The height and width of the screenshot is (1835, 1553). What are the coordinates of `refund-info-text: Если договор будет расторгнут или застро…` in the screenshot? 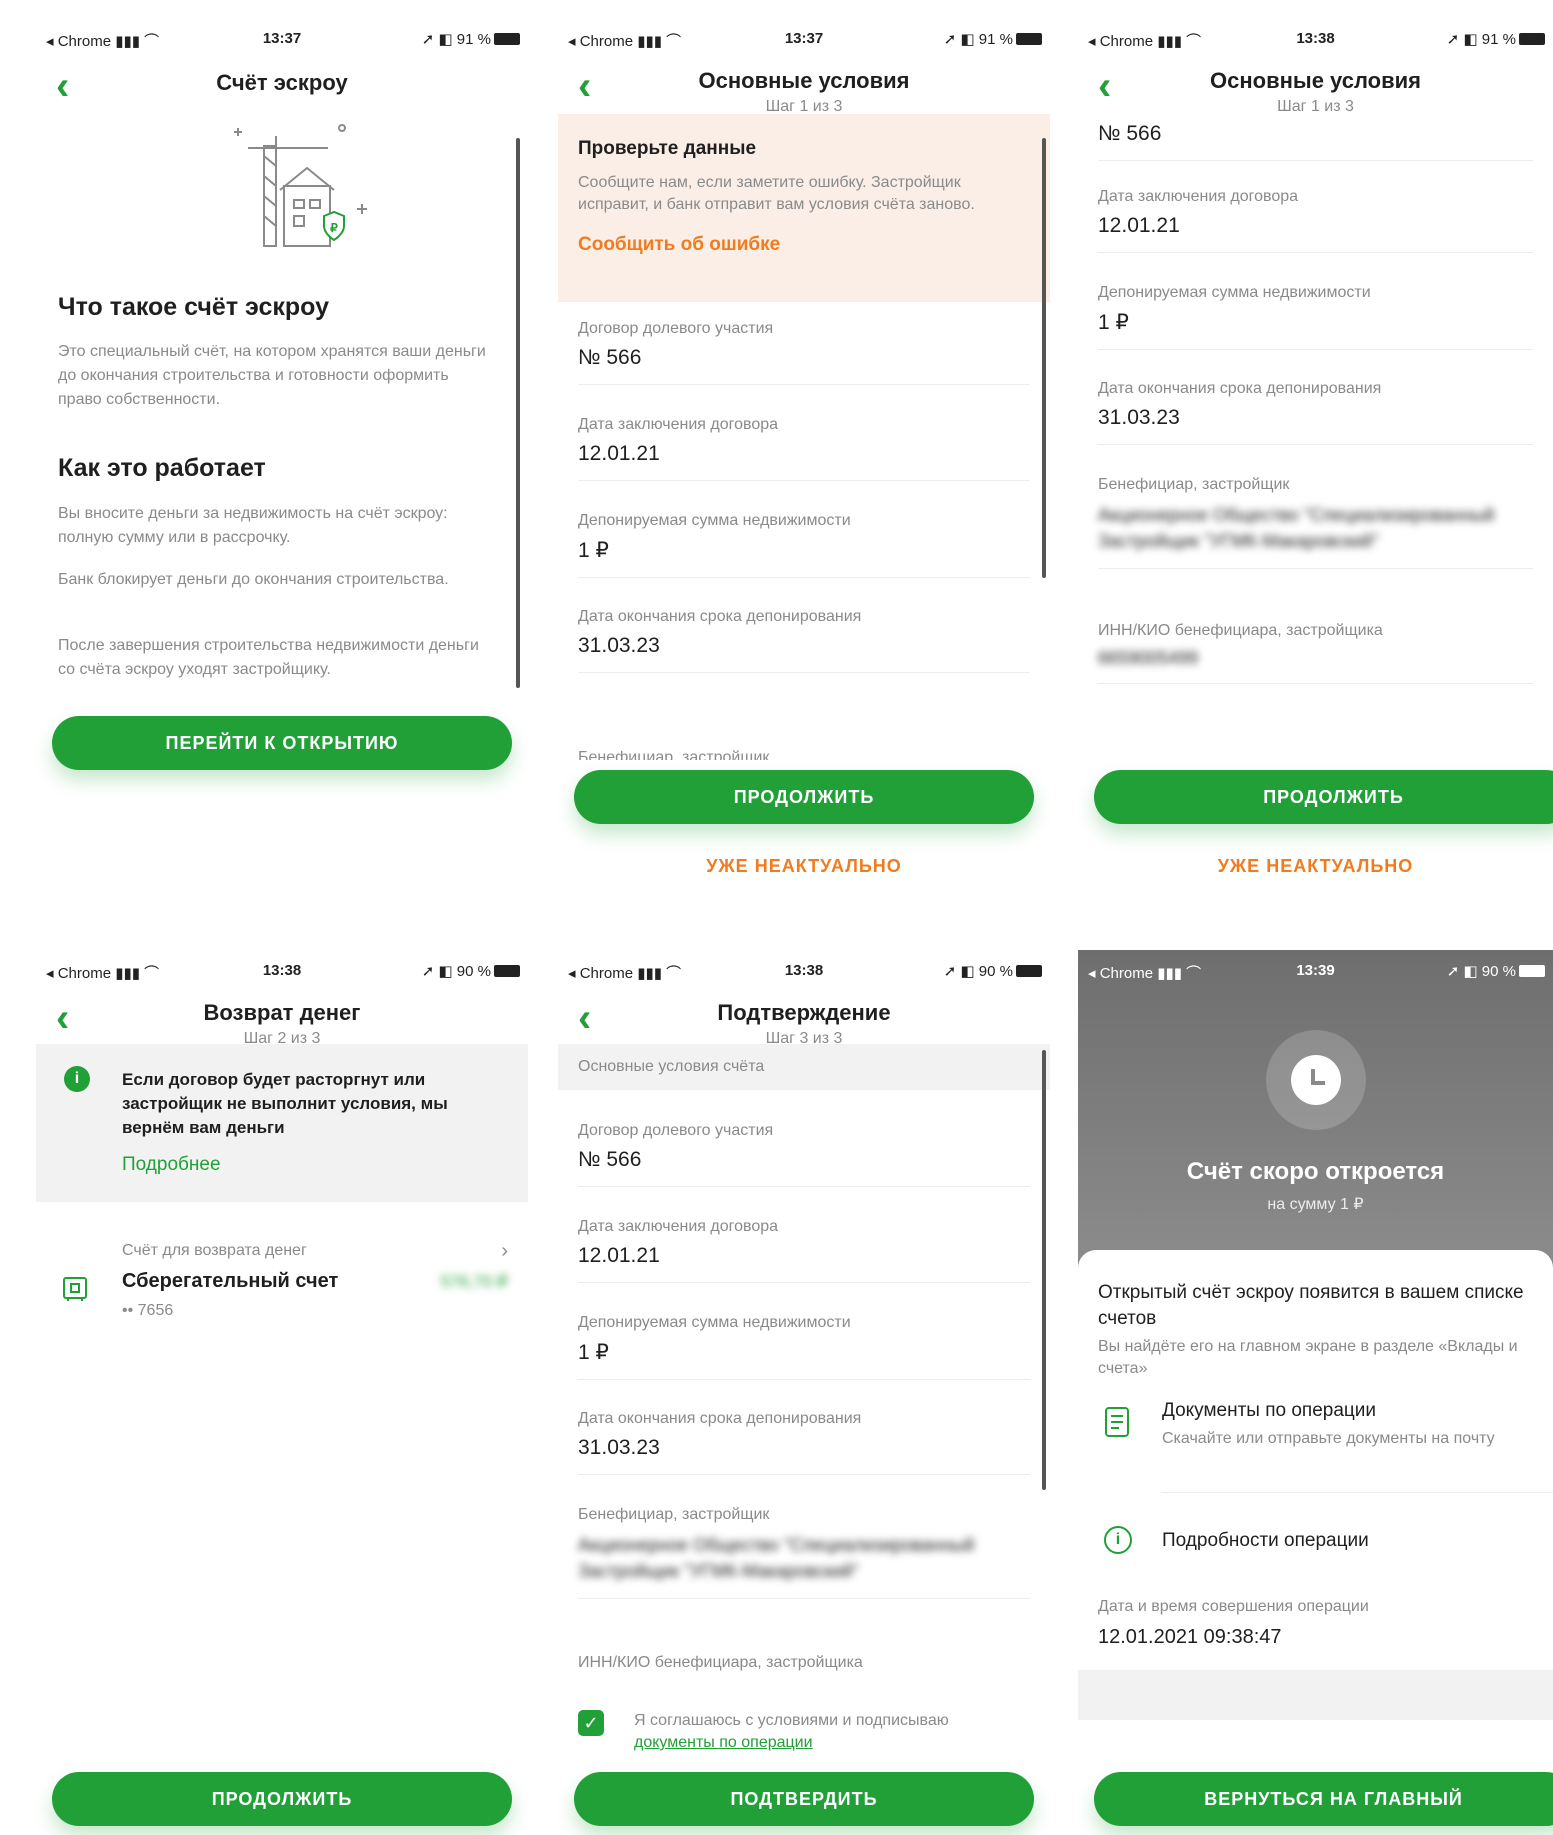 It's located at (285, 1103).